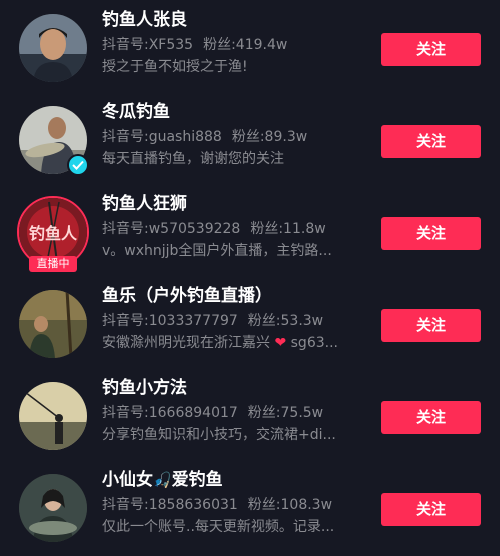  Describe the element at coordinates (197, 480) in the screenshot. I see `user-name-part: 爱钓鱼` at that location.